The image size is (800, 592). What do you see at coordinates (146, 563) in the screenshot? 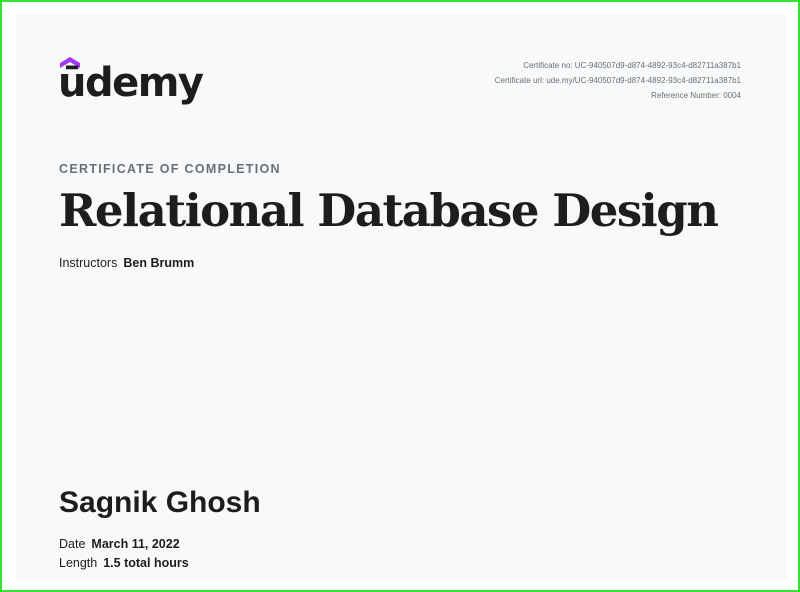
I see `length-value: 1.5 total hours` at bounding box center [146, 563].